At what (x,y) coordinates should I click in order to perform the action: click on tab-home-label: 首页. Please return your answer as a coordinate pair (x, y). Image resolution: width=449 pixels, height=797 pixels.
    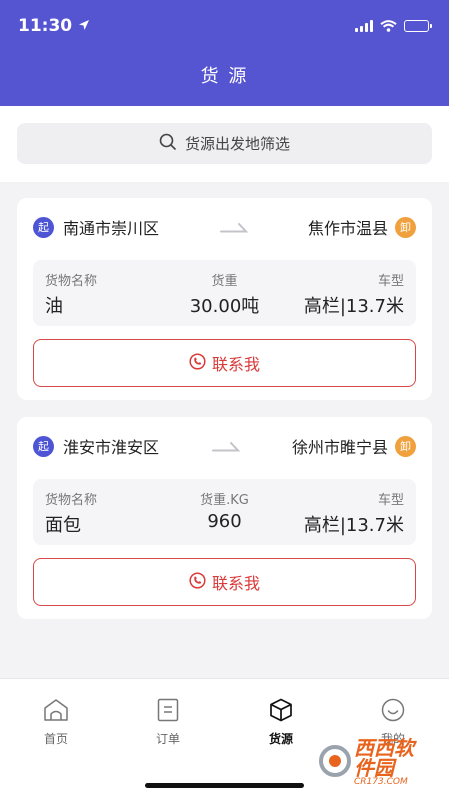
    Looking at the image, I should click on (55, 739).